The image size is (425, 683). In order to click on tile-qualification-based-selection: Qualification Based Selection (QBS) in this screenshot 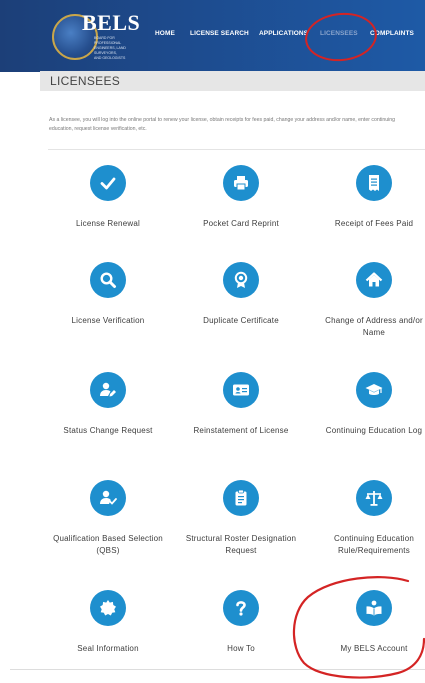, I will do `click(108, 525)`.